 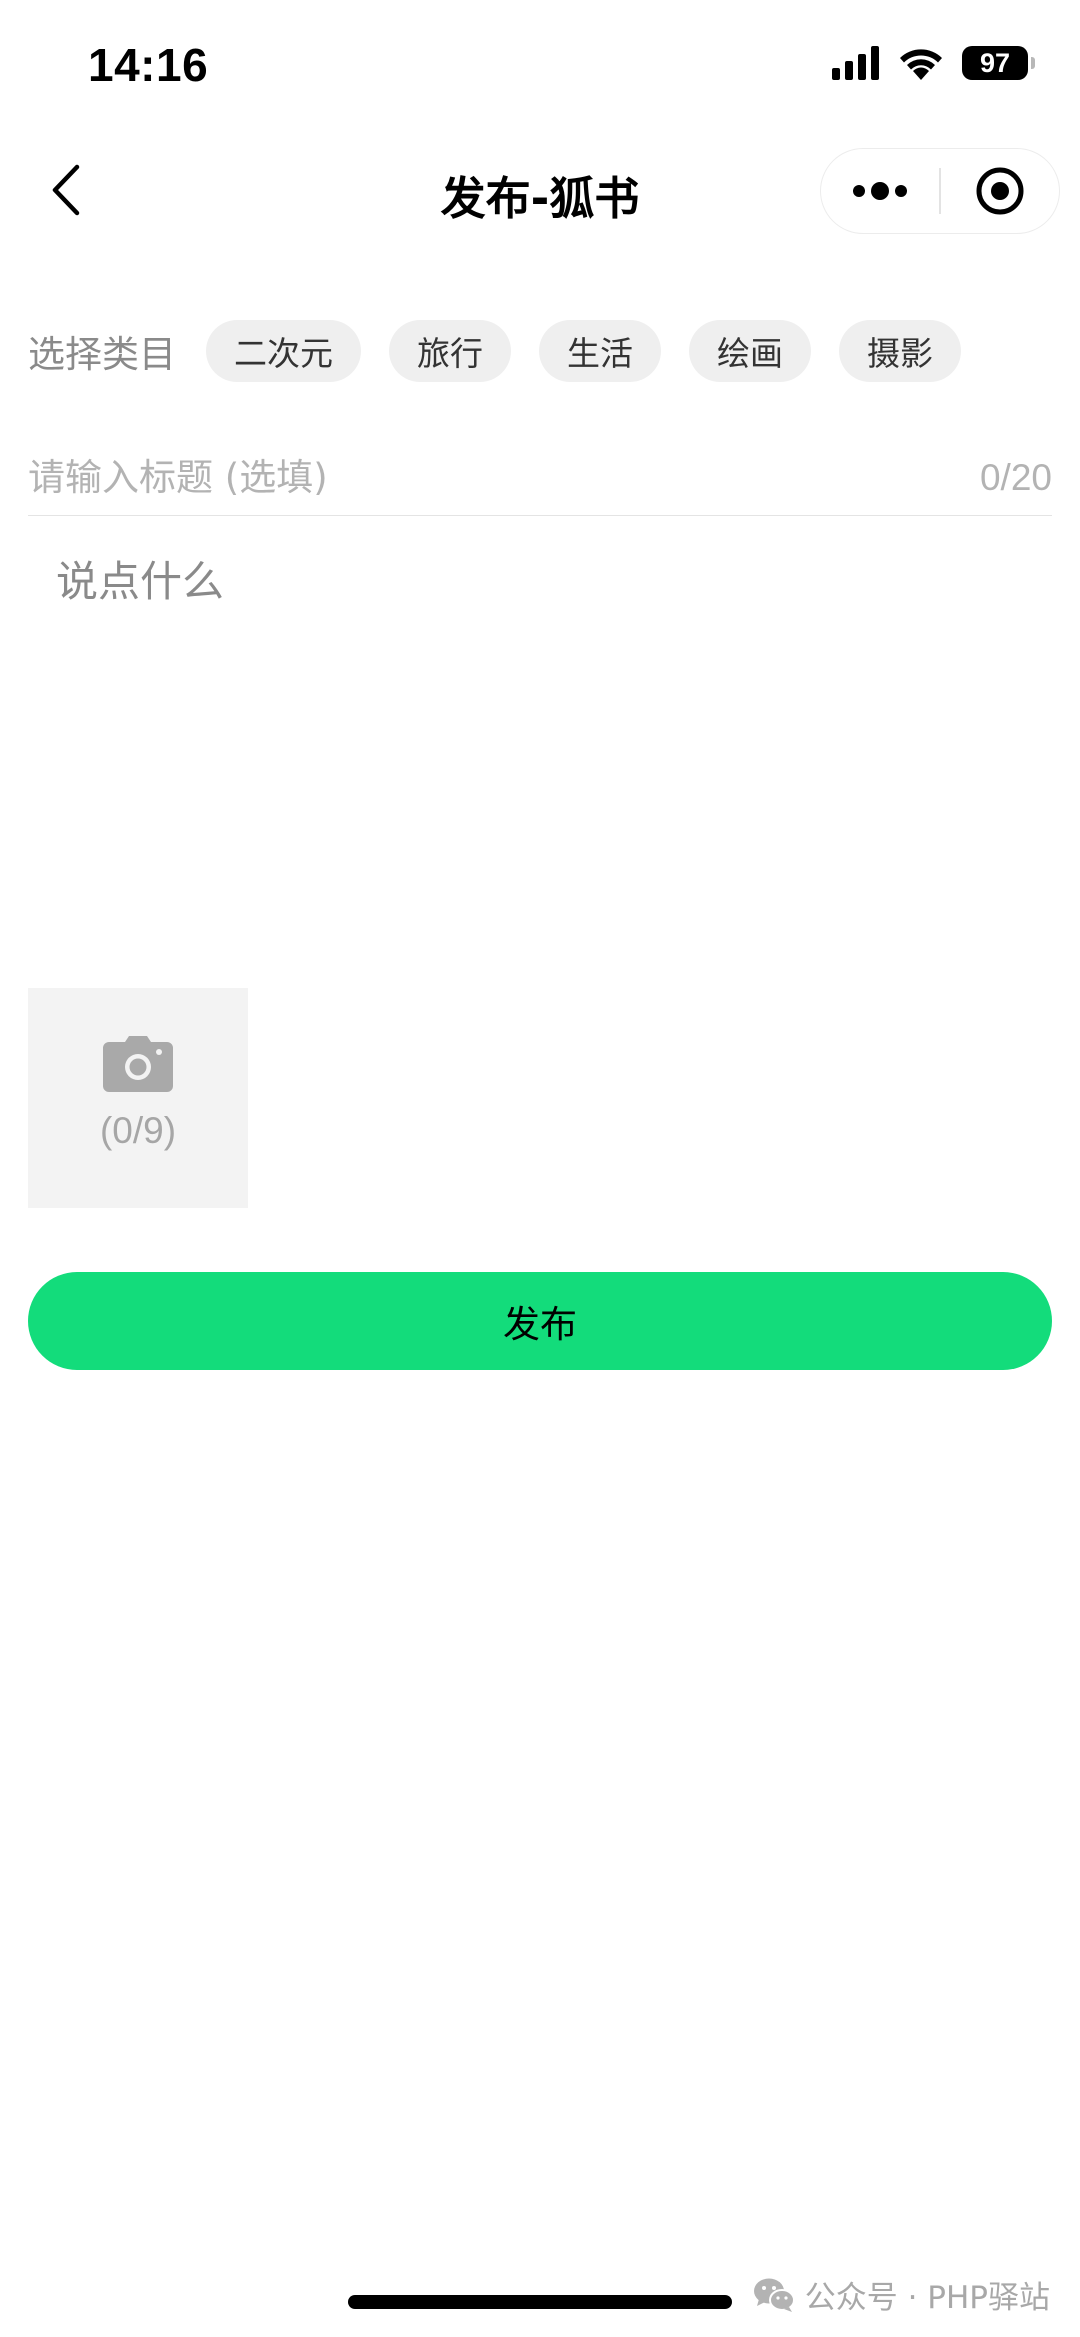 What do you see at coordinates (855, 63) in the screenshot?
I see `signal-icon` at bounding box center [855, 63].